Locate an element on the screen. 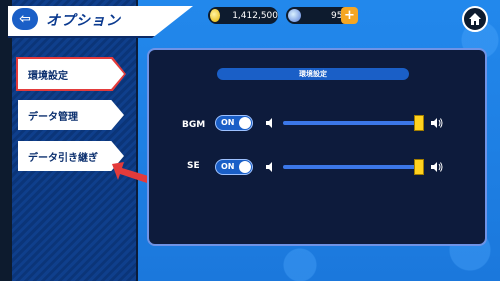  se-volume-thumb is located at coordinates (419, 167).